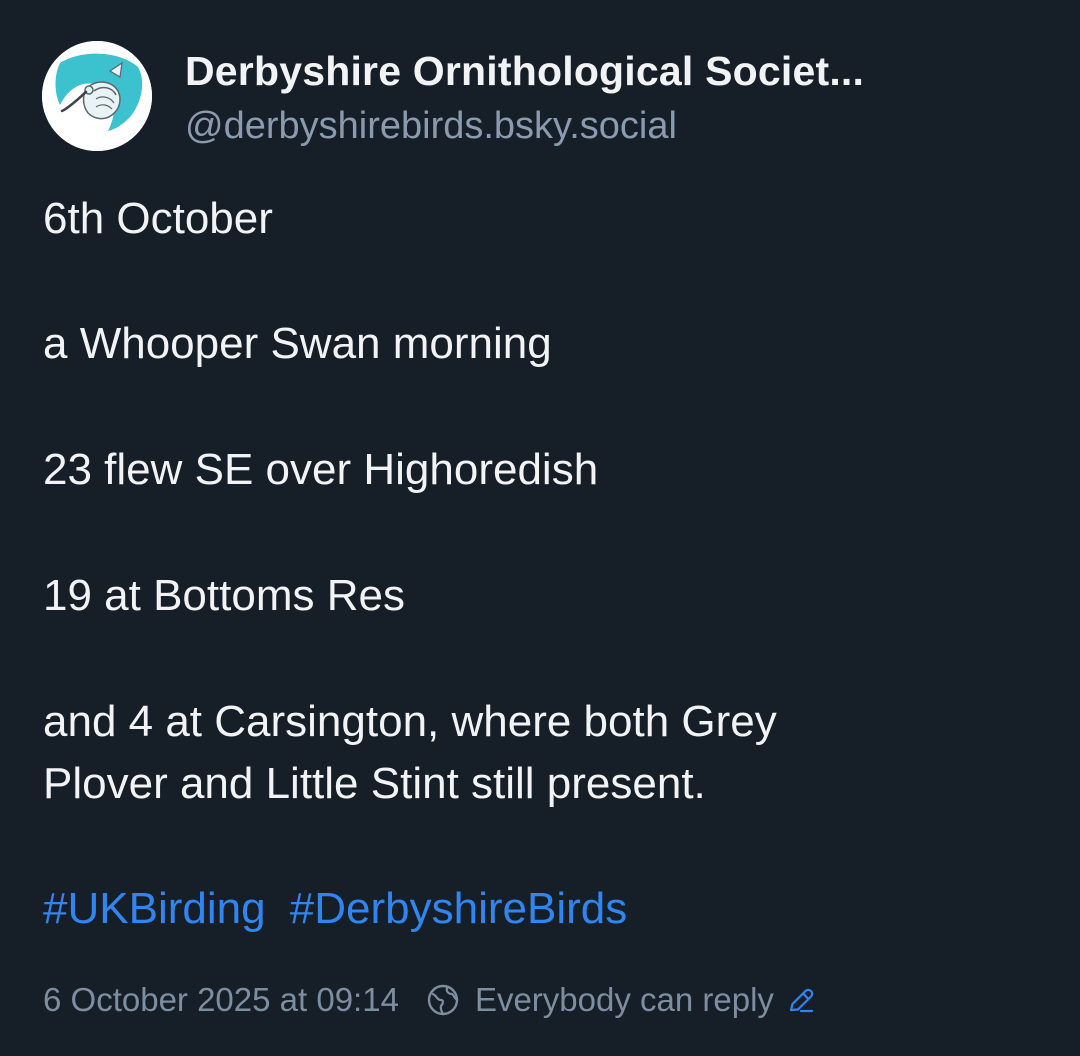  What do you see at coordinates (801, 1000) in the screenshot?
I see `pencil-icon` at bounding box center [801, 1000].